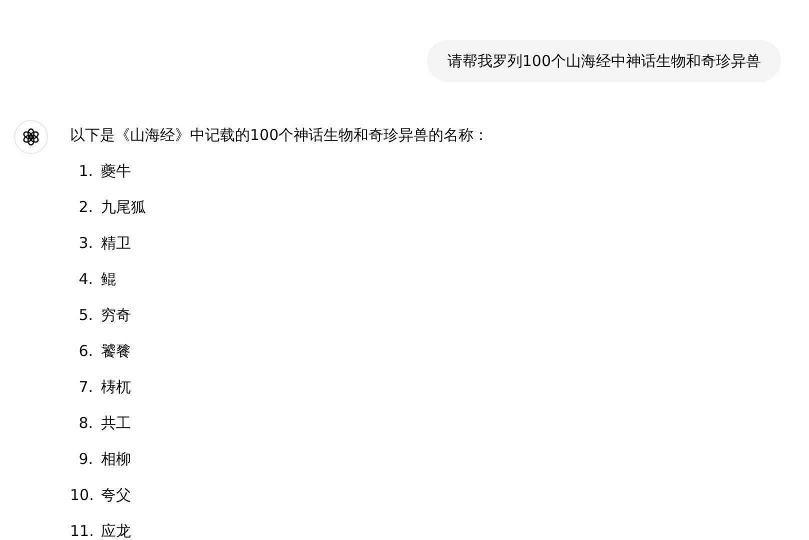  I want to click on list-number: 1., so click(85, 171).